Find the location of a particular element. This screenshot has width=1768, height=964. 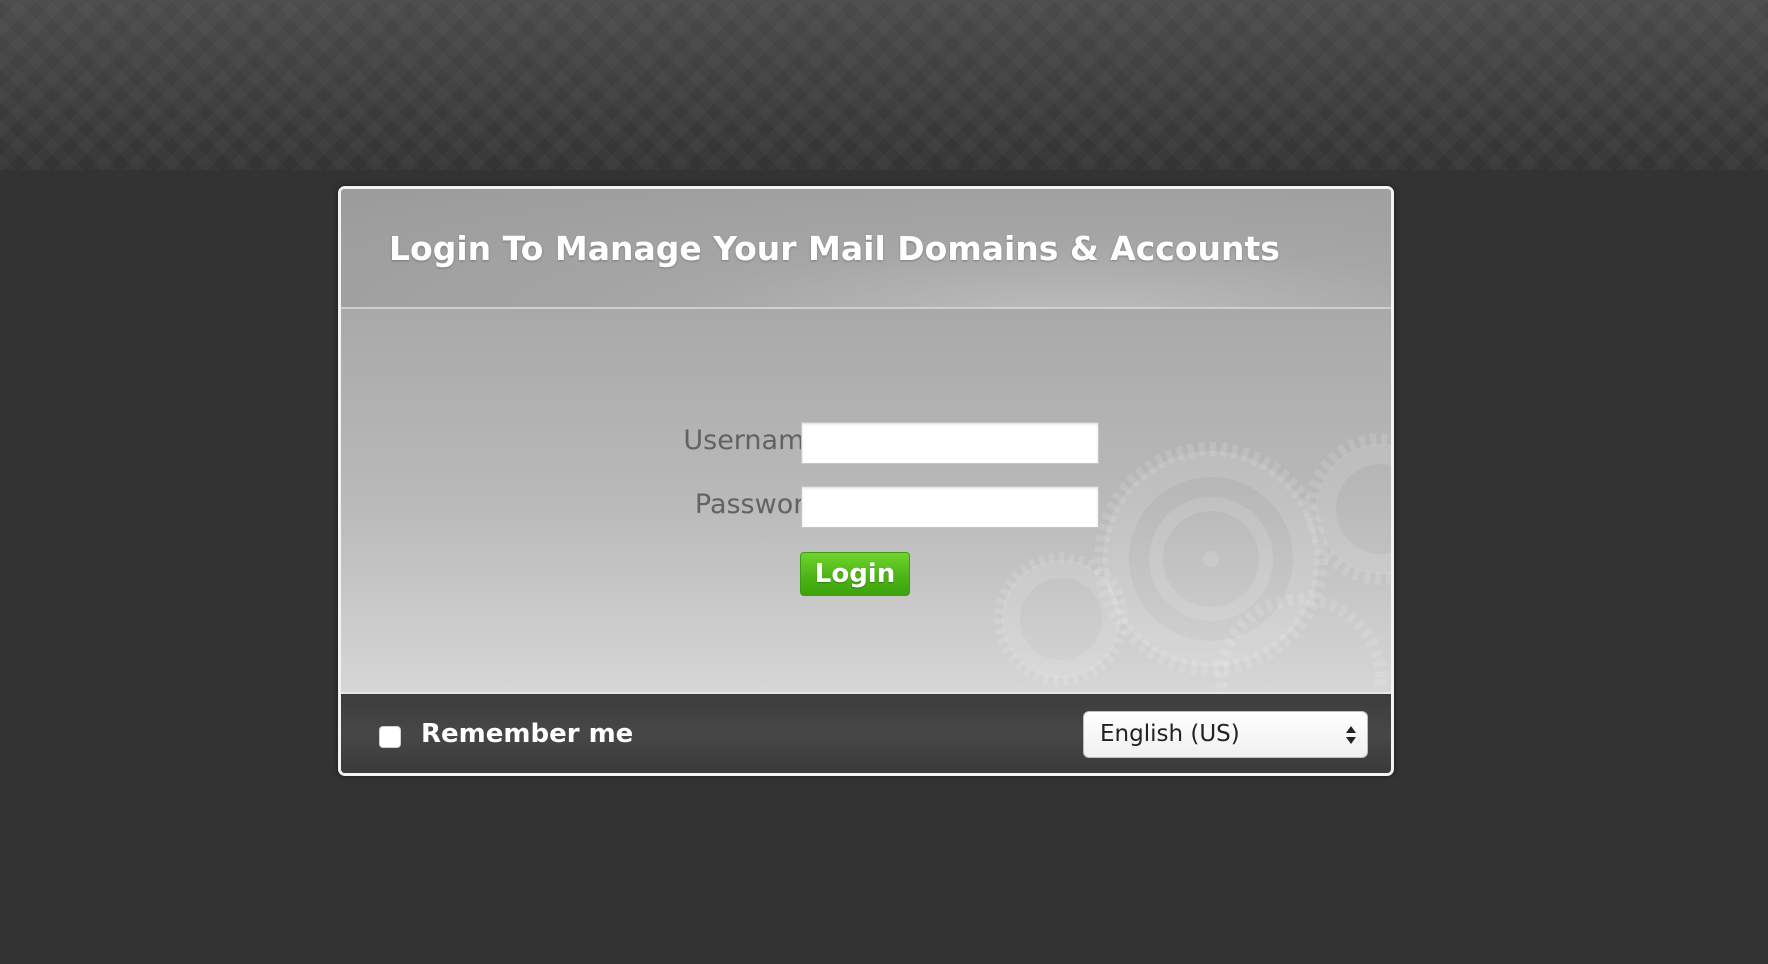

select-arrows-icon is located at coordinates (1351, 735).